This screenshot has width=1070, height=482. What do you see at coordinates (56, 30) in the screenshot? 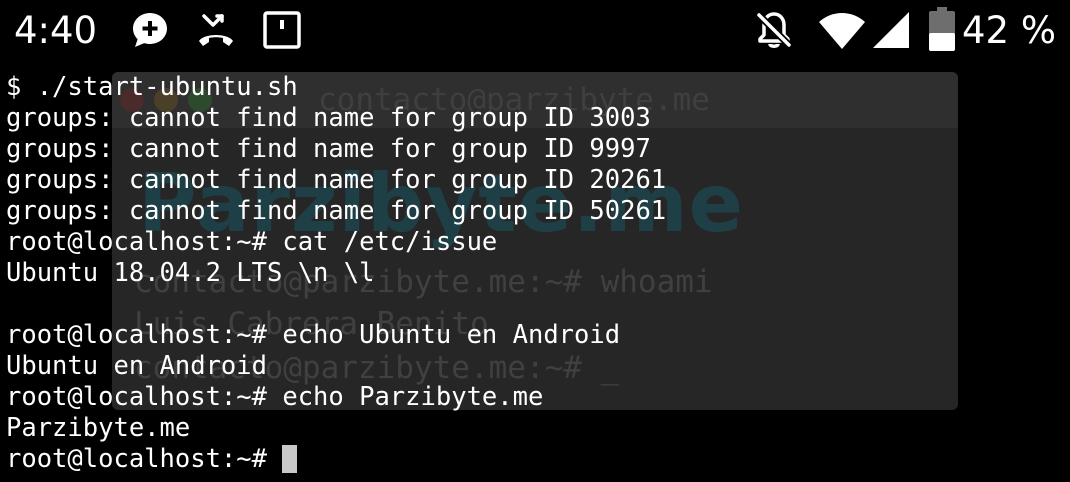
I see `status-time: 4:40` at bounding box center [56, 30].